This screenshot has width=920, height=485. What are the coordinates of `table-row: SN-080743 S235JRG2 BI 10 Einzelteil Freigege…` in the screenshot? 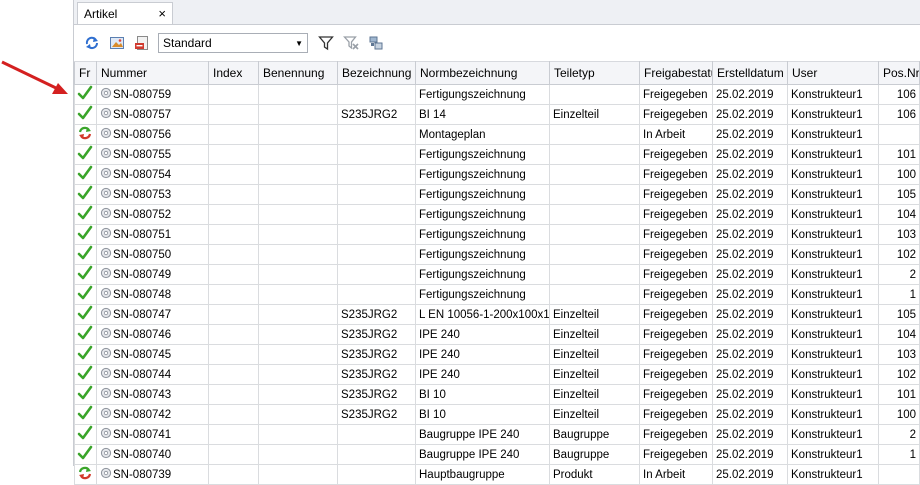 It's located at (497, 394).